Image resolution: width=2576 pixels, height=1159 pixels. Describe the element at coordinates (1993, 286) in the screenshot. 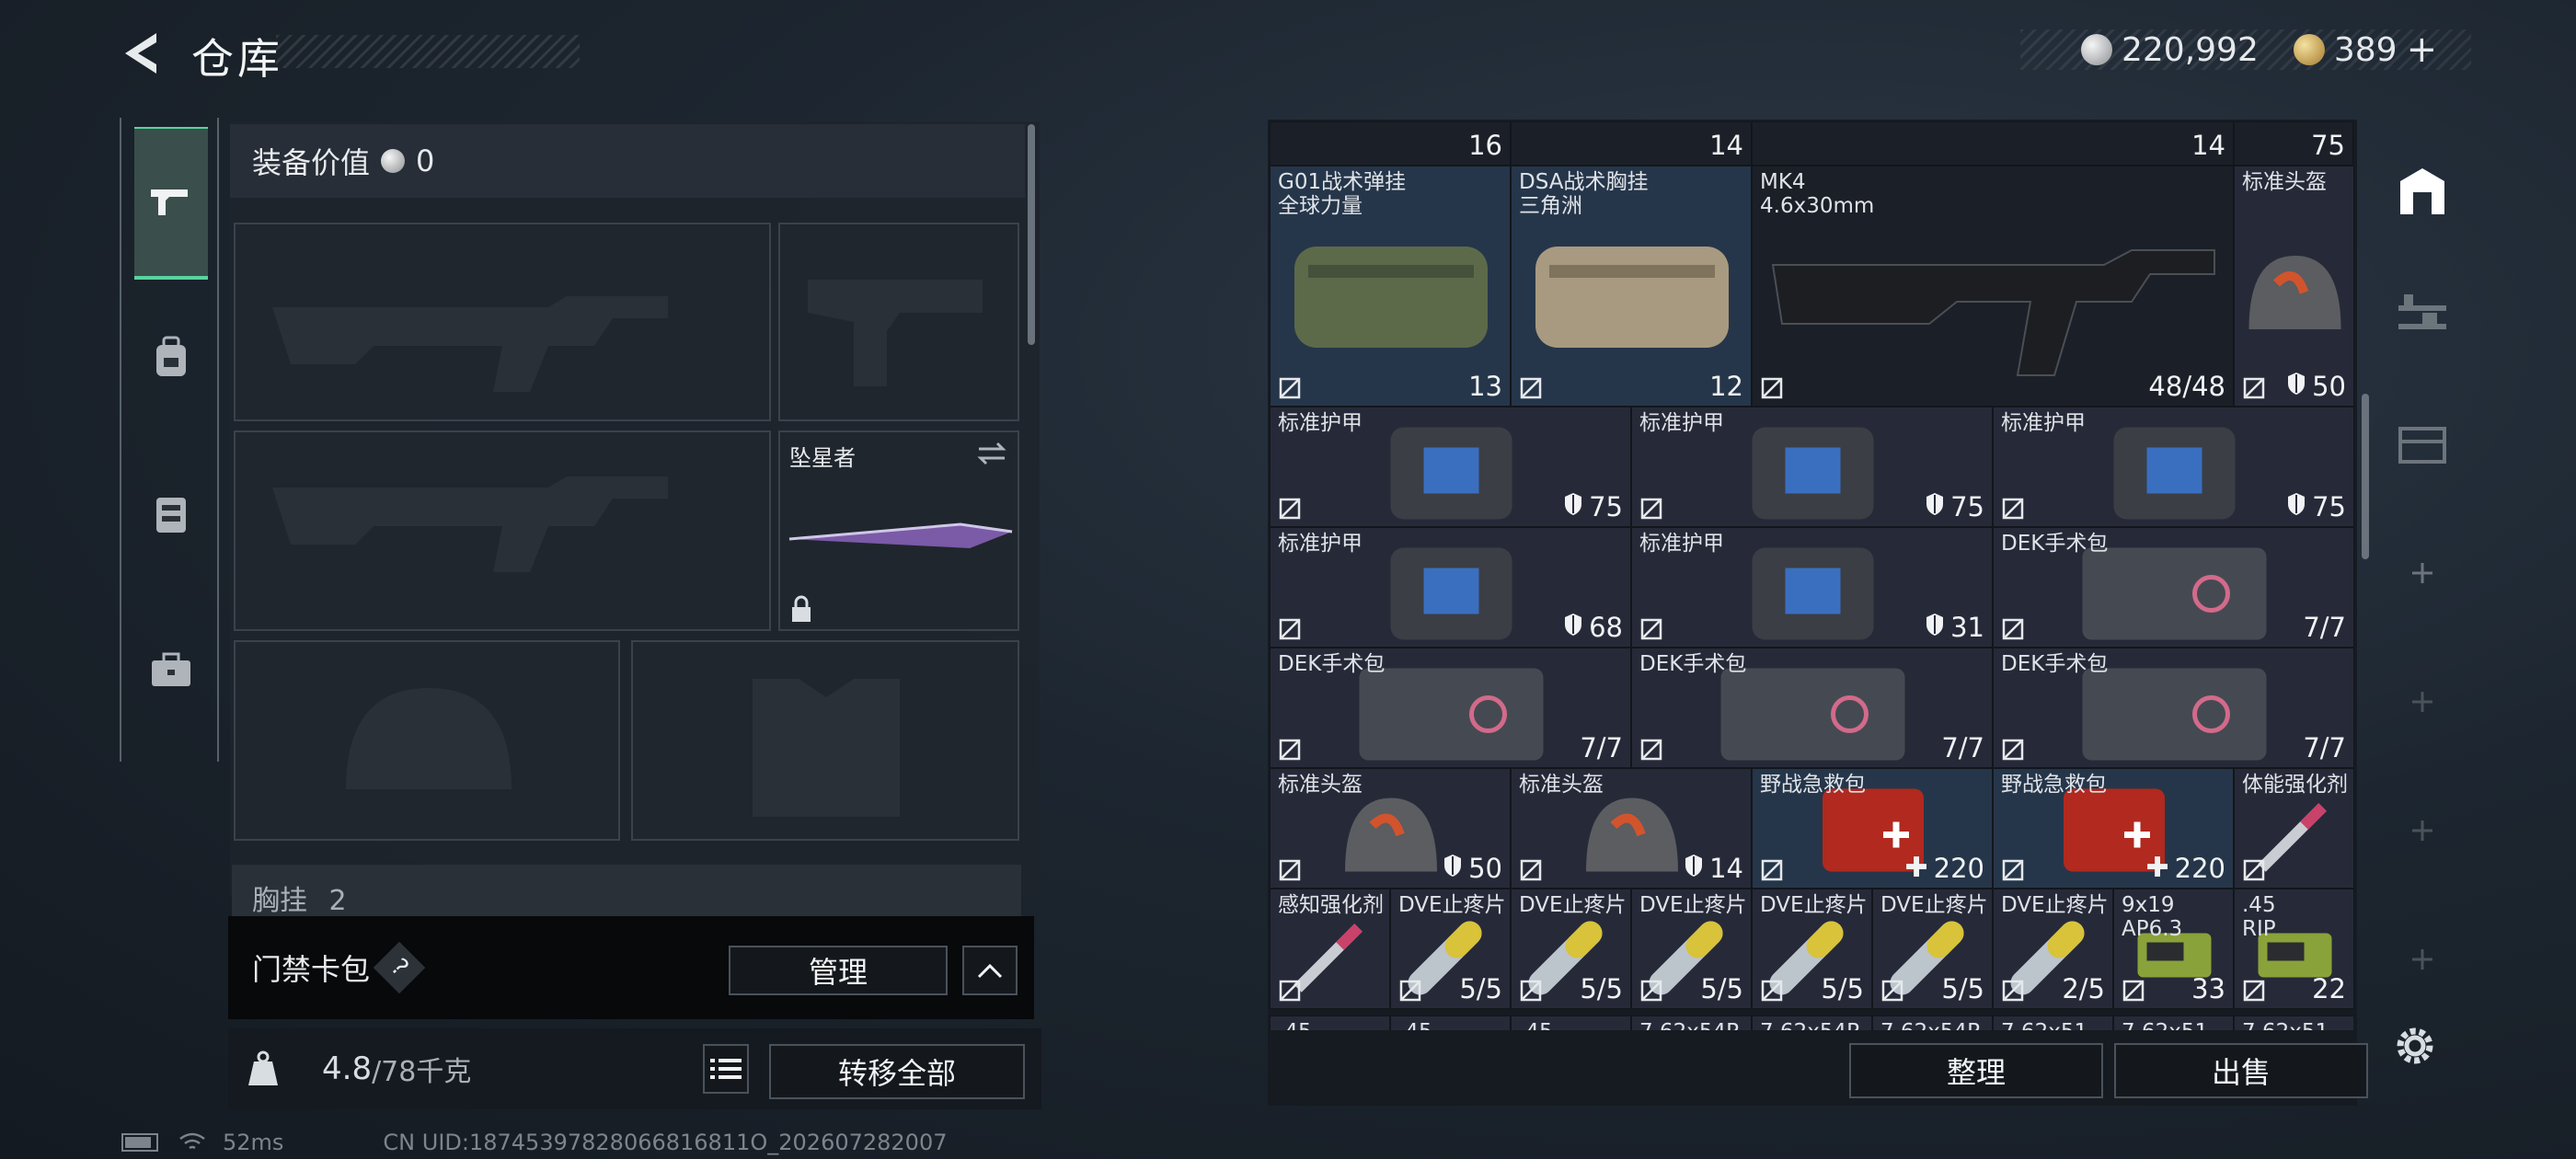

I see `inventory-item: MK4 4.6x30mm 48/48` at that location.